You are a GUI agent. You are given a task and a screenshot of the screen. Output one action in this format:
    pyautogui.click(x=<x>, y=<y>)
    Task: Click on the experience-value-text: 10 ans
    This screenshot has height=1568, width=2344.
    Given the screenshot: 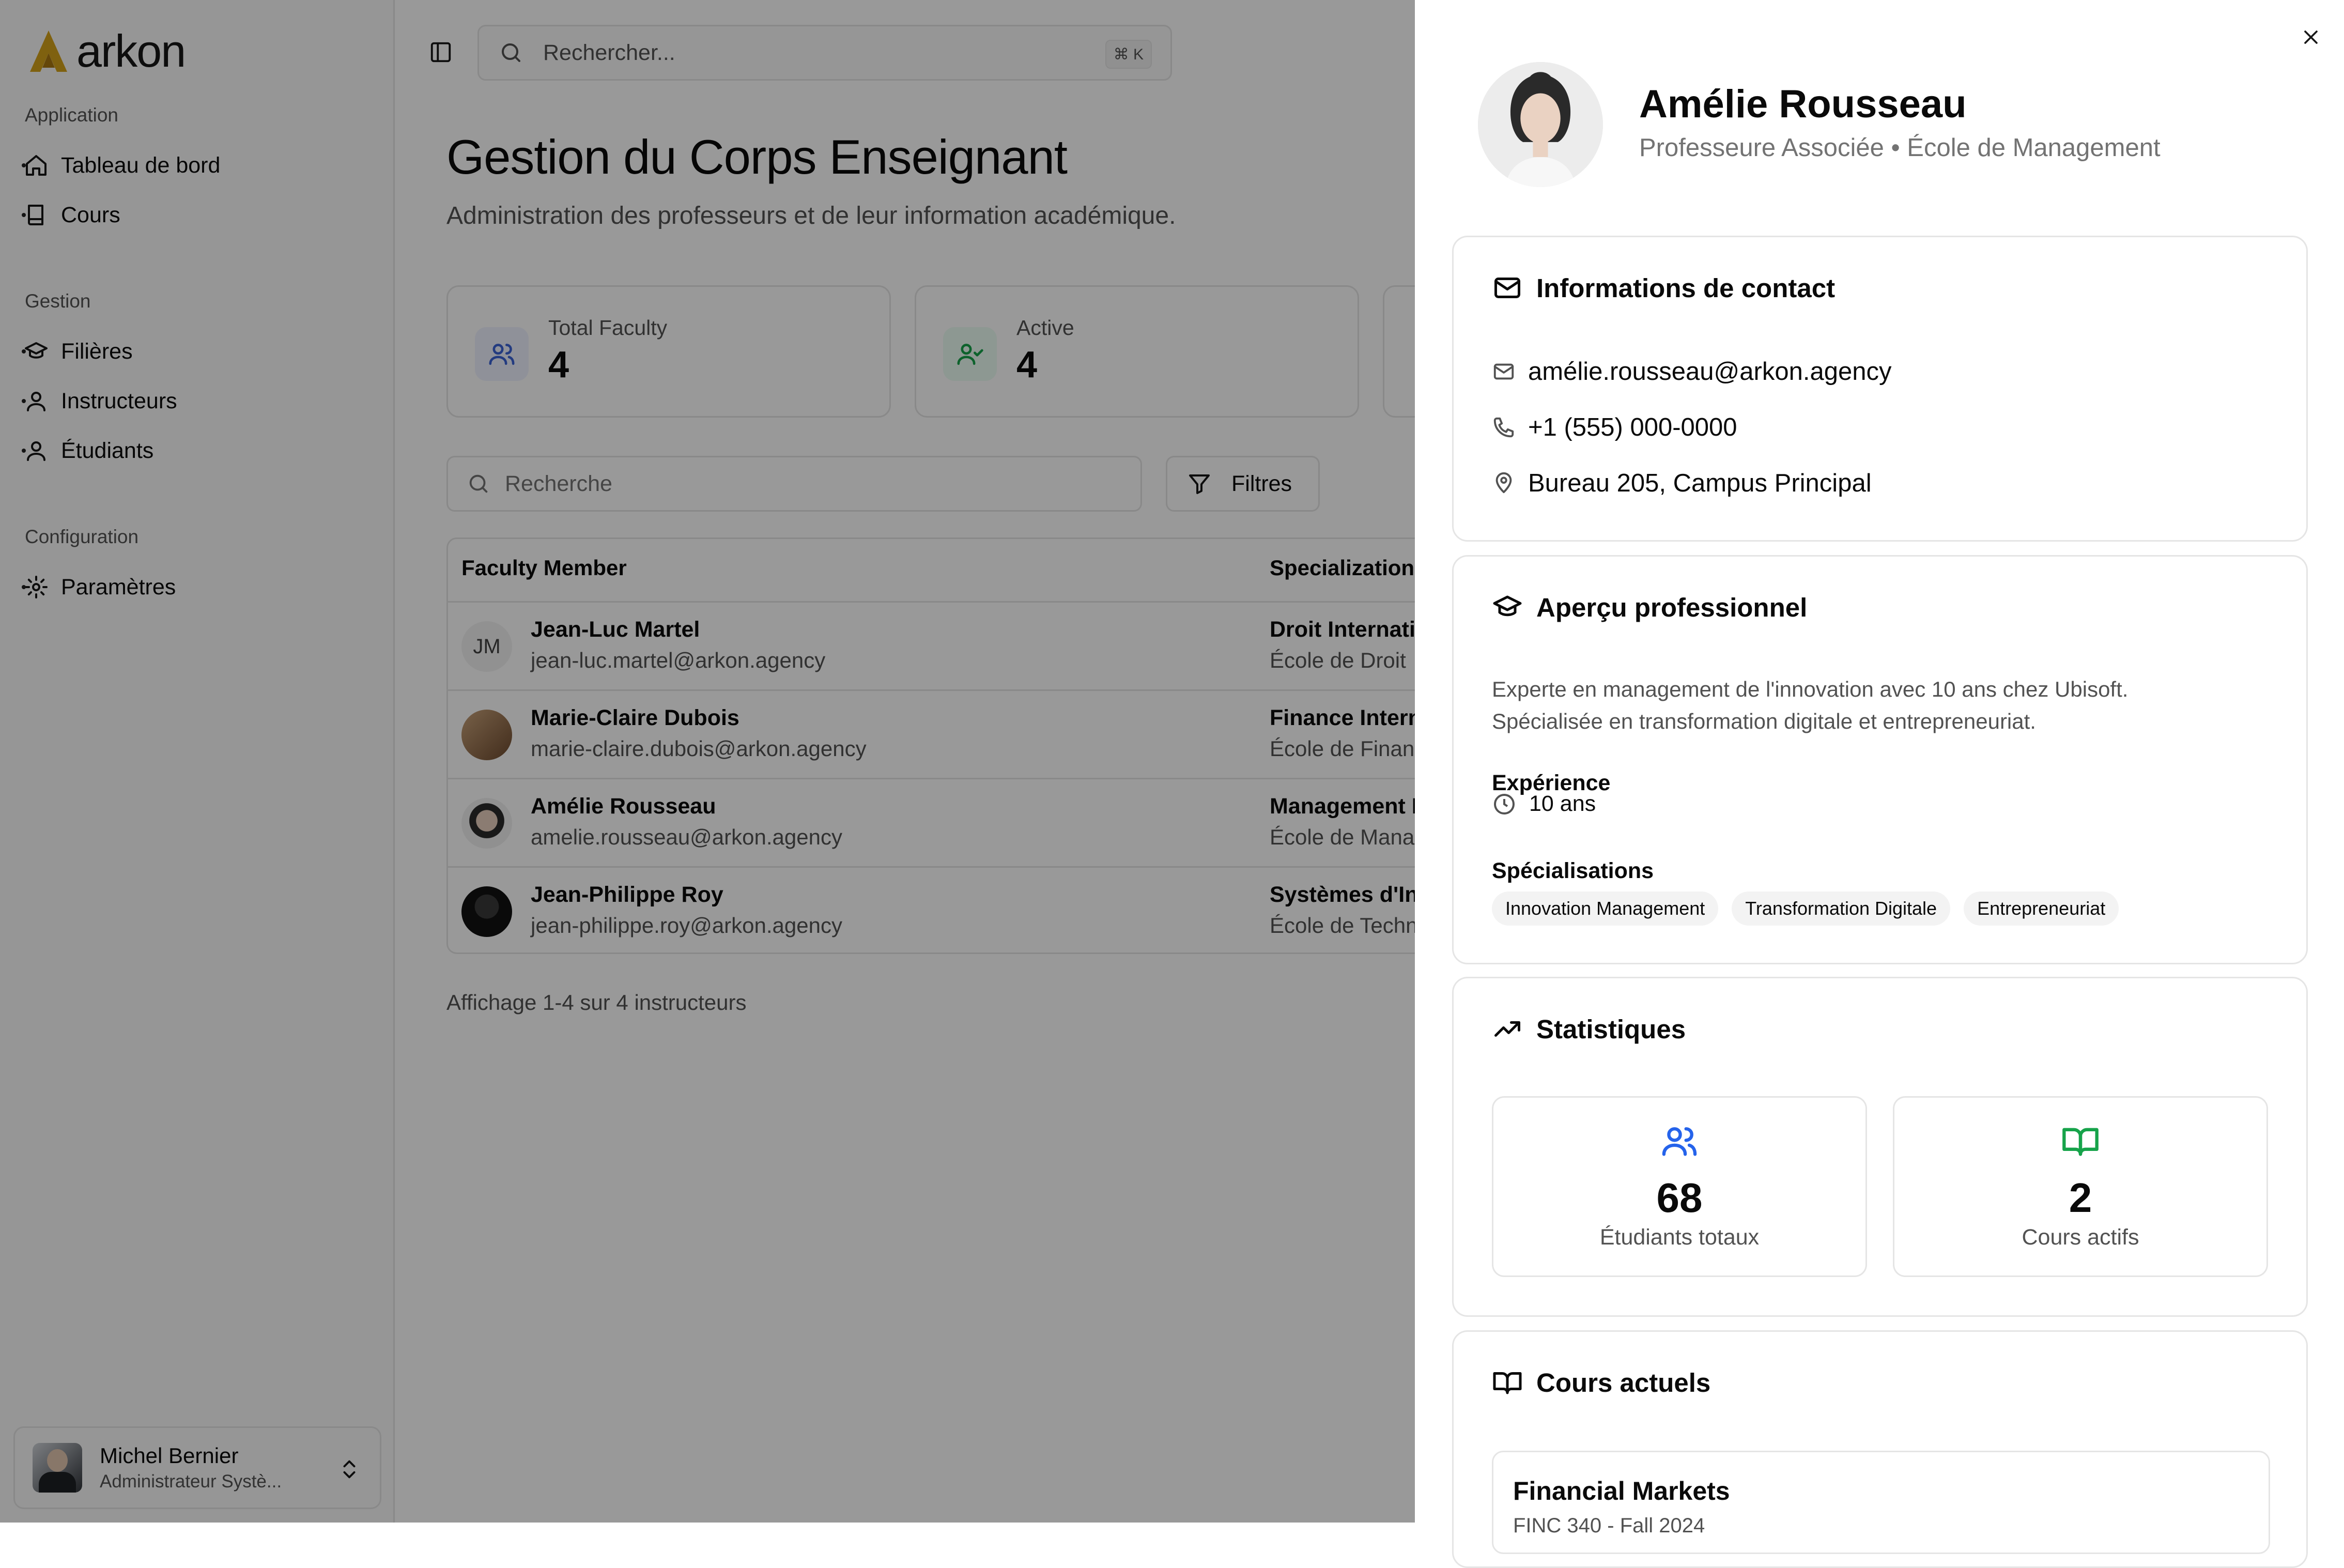 What is the action you would take?
    pyautogui.click(x=1562, y=803)
    